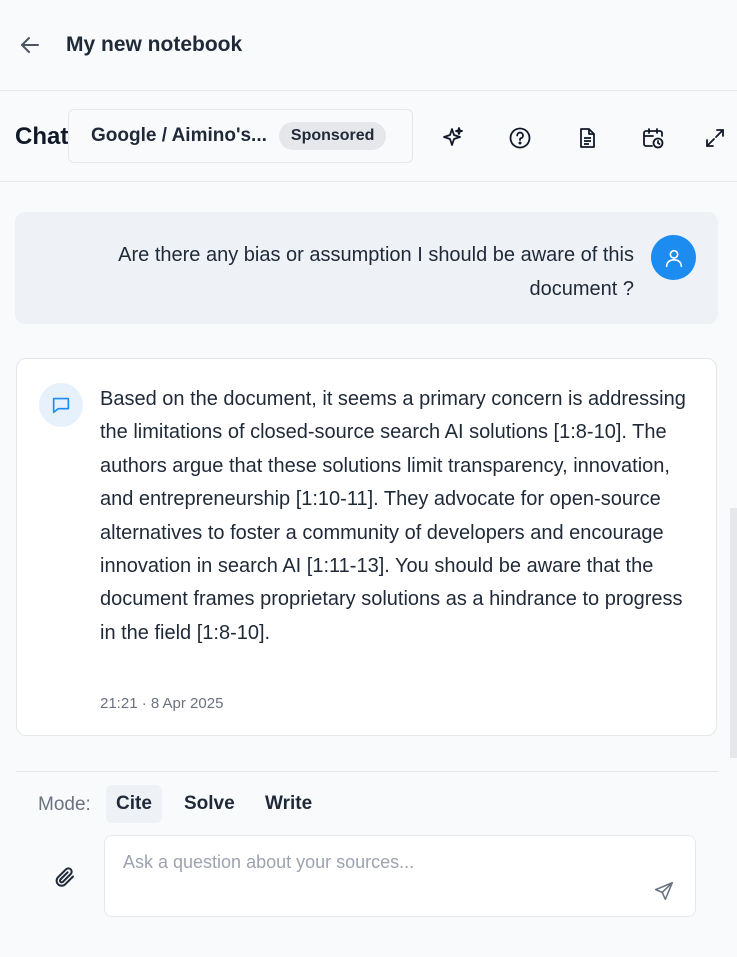  Describe the element at coordinates (332, 136) in the screenshot. I see `sponsored-badge: Sponsored` at that location.